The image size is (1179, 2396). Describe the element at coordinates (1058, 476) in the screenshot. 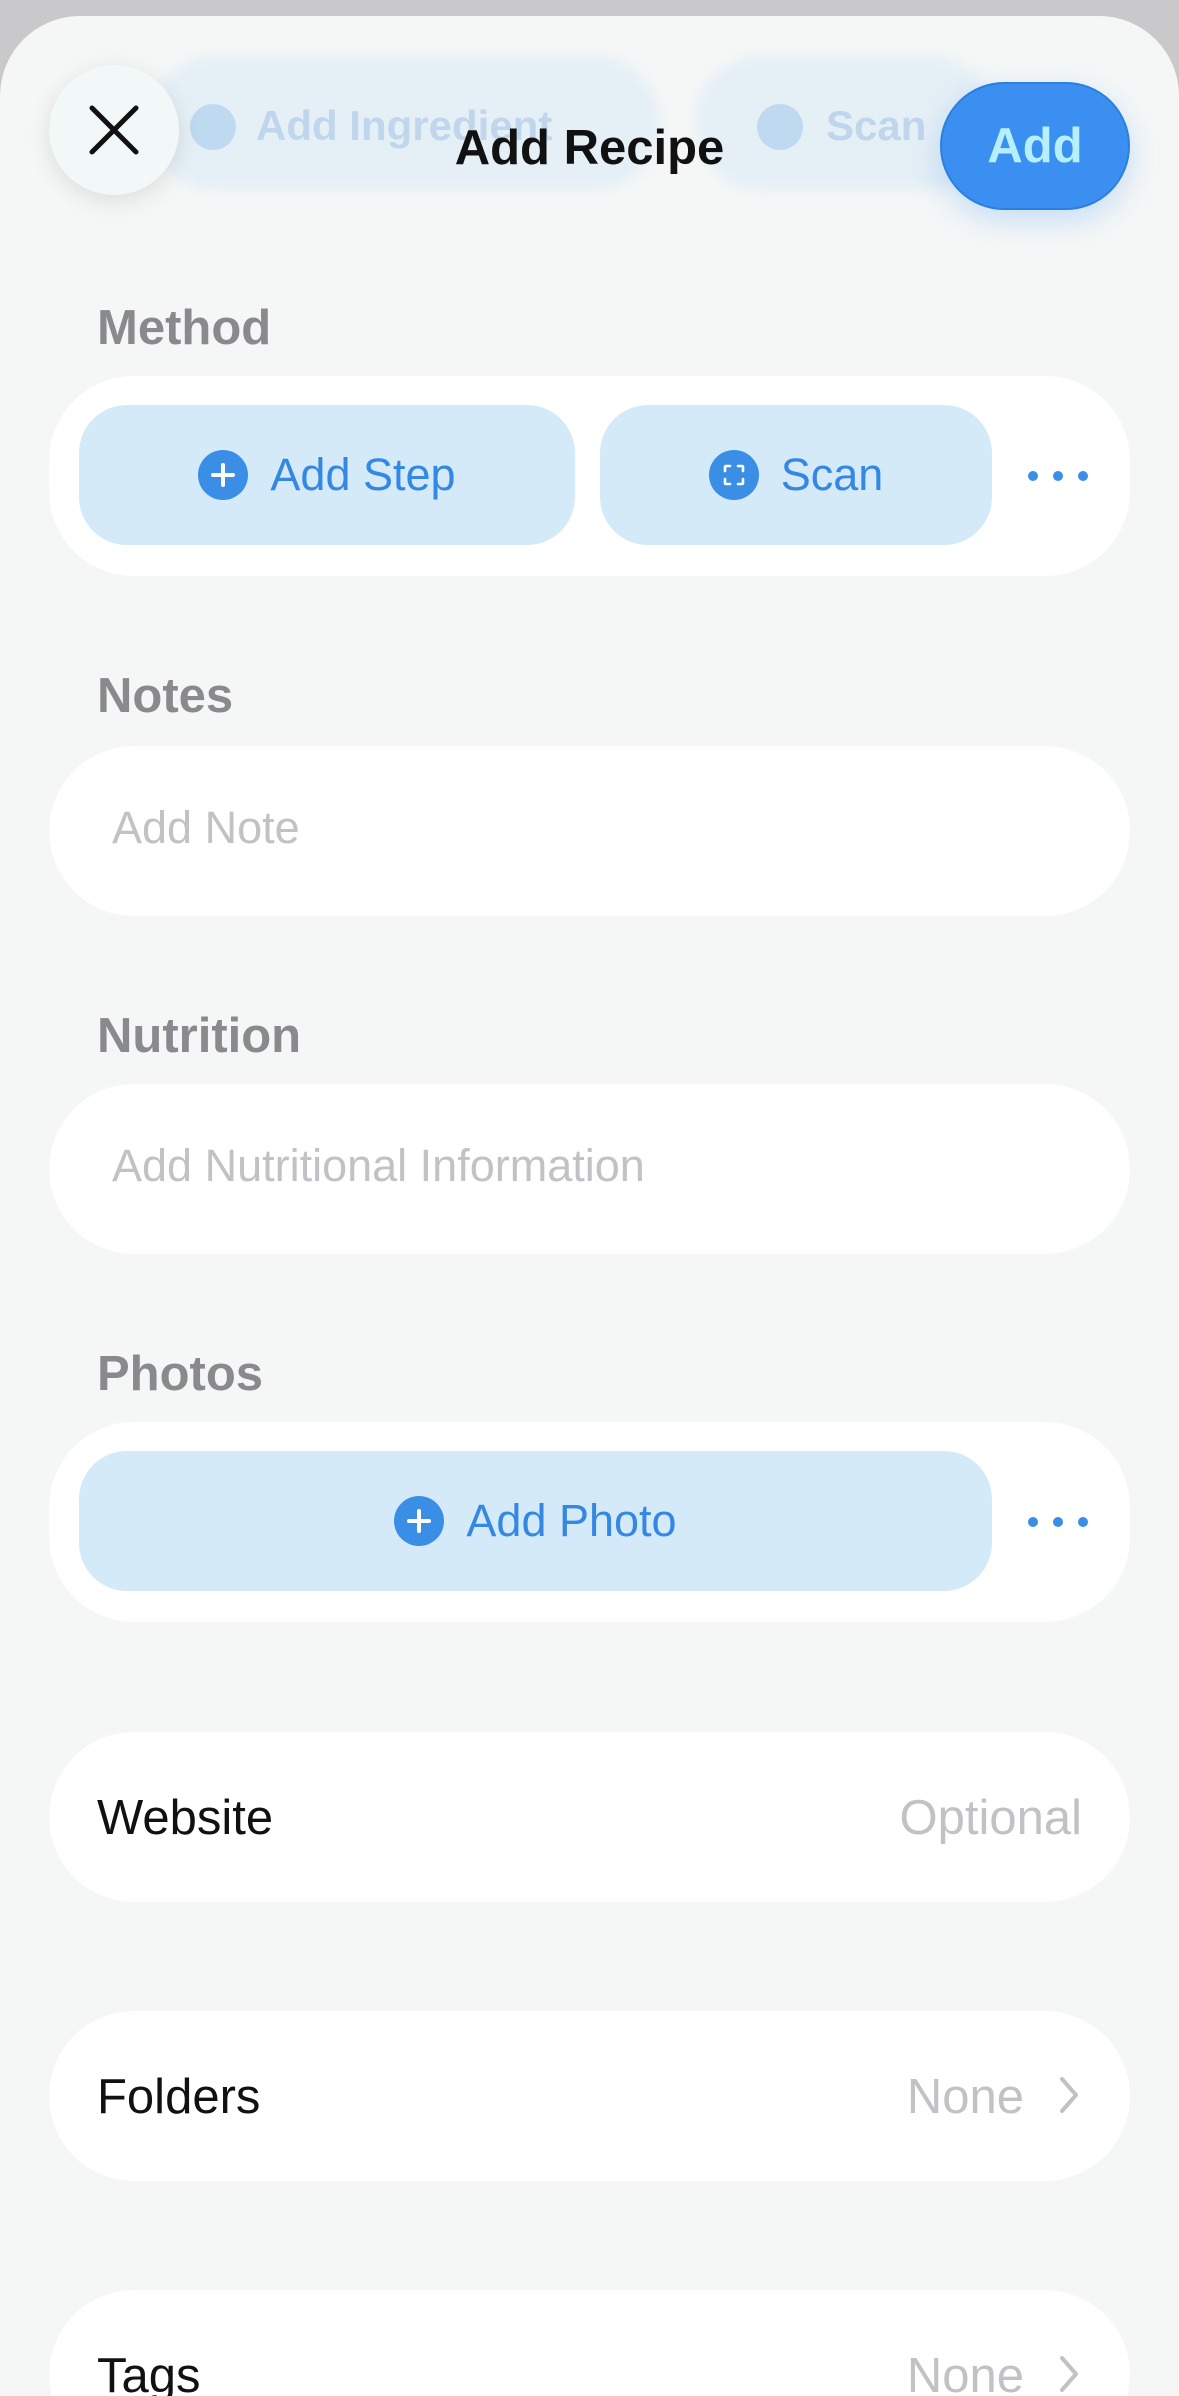

I see `method-more-icon` at that location.